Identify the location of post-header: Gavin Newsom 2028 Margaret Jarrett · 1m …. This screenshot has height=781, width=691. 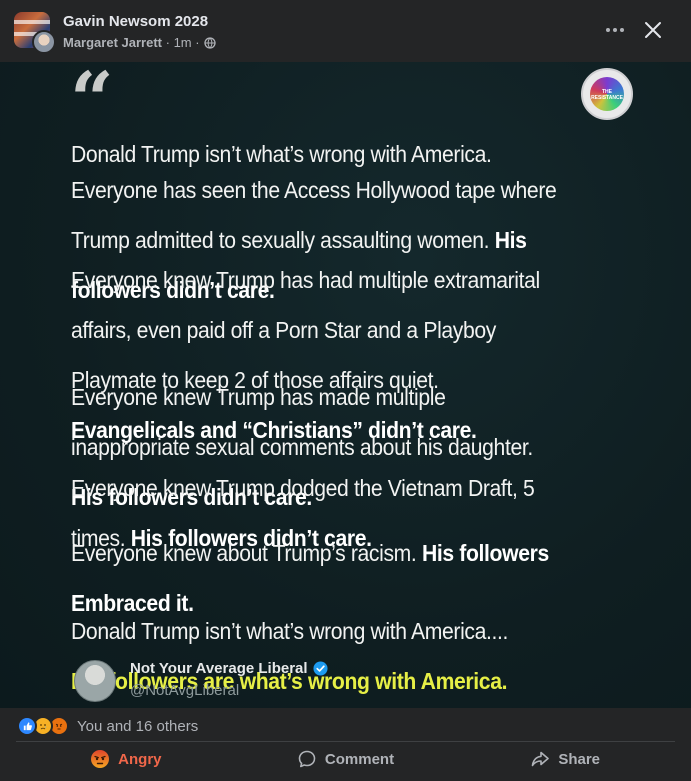
(345, 31).